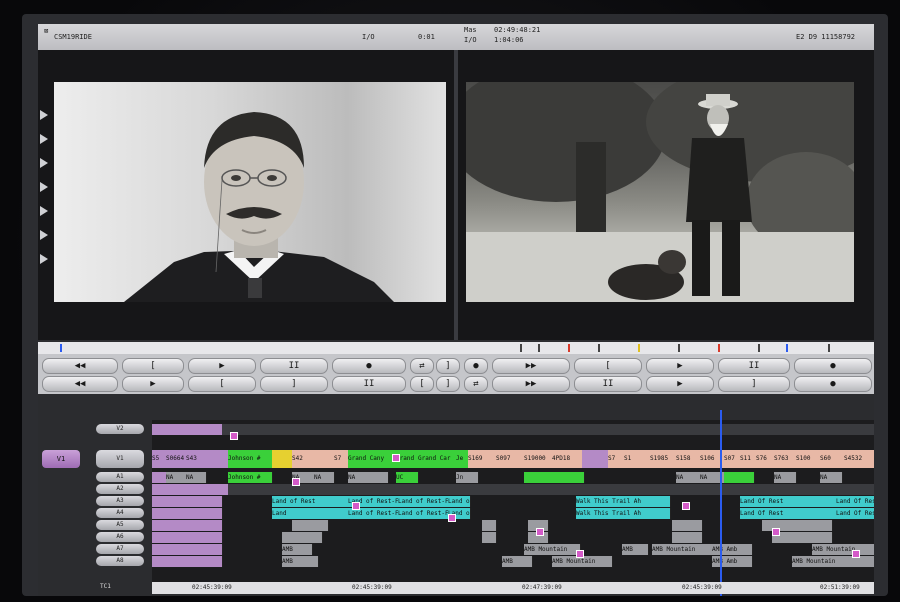 The width and height of the screenshot is (900, 602). Describe the element at coordinates (310, 501) in the screenshot. I see `timeline-clip: Land of Rest` at that location.